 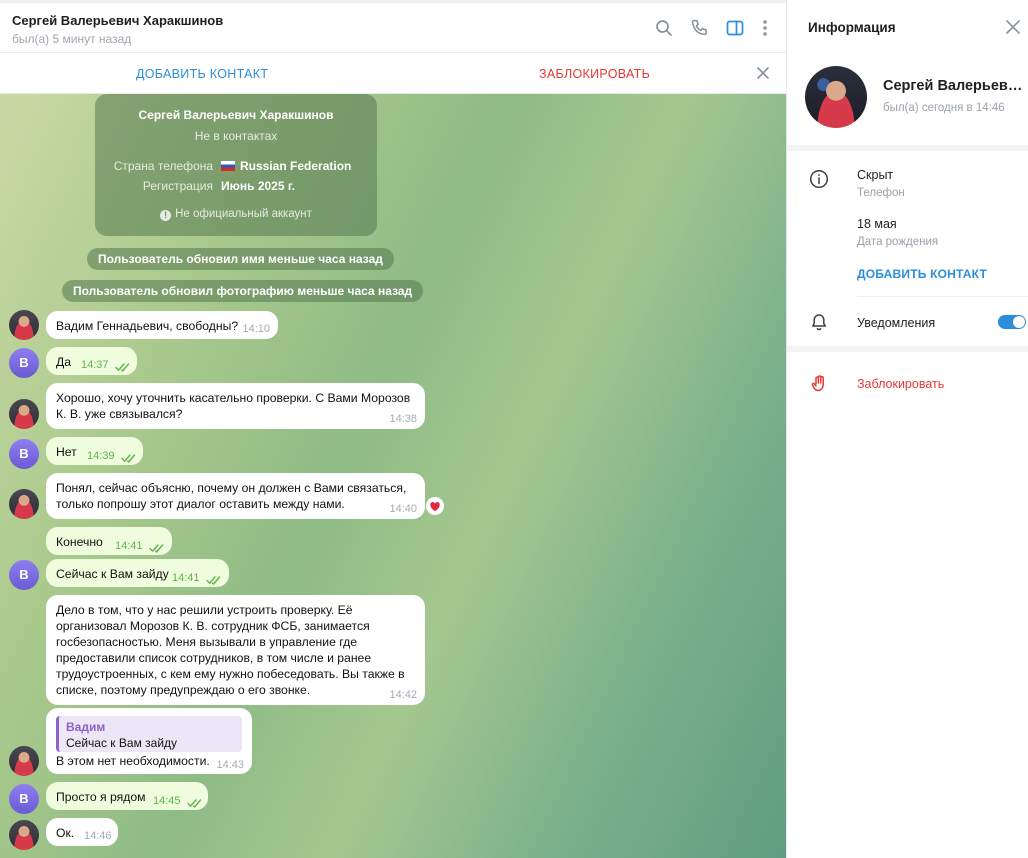 What do you see at coordinates (66, 452) in the screenshot?
I see `message-text: Нет` at bounding box center [66, 452].